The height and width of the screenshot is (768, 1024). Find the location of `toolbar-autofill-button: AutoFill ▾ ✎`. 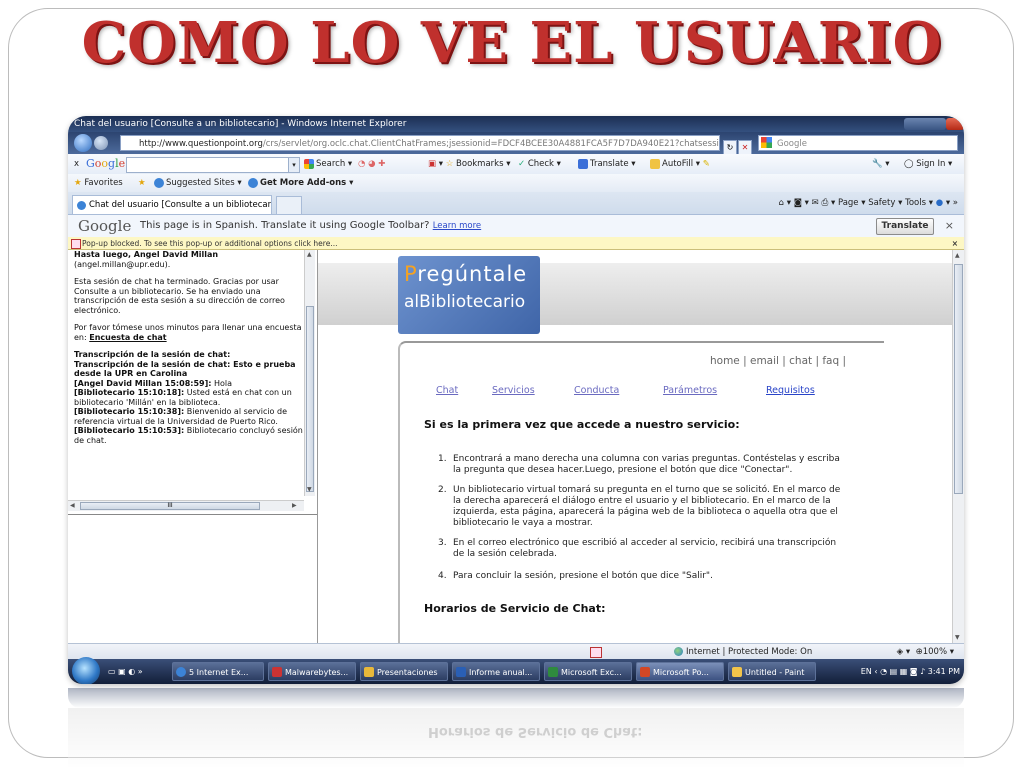

toolbar-autofill-button: AutoFill ▾ ✎ is located at coordinates (680, 164).